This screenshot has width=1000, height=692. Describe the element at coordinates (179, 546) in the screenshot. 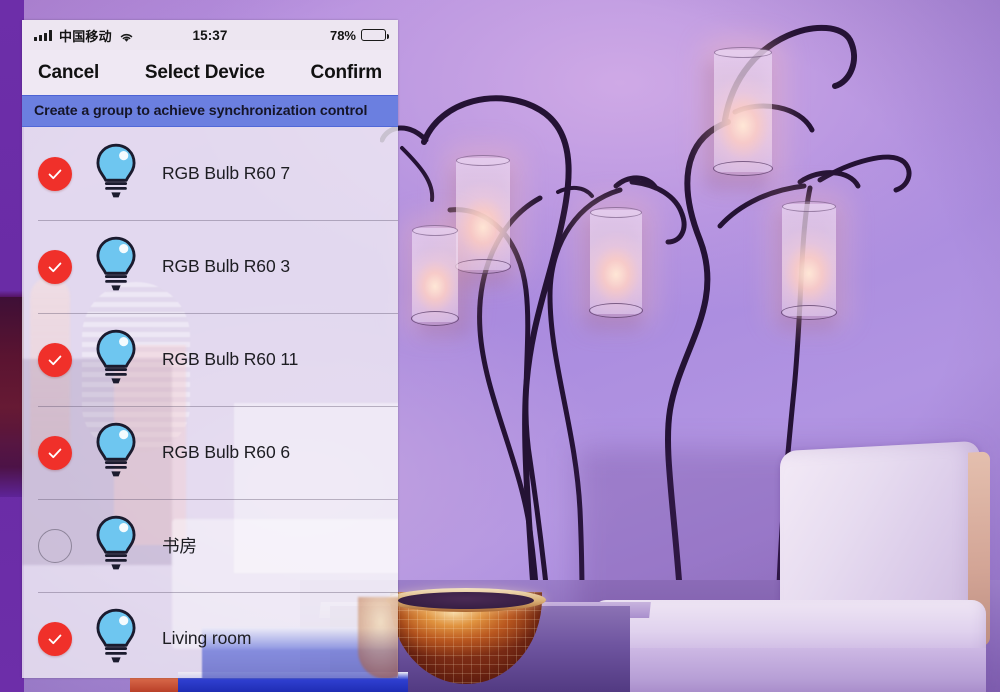

I see `device-name: 书房` at that location.